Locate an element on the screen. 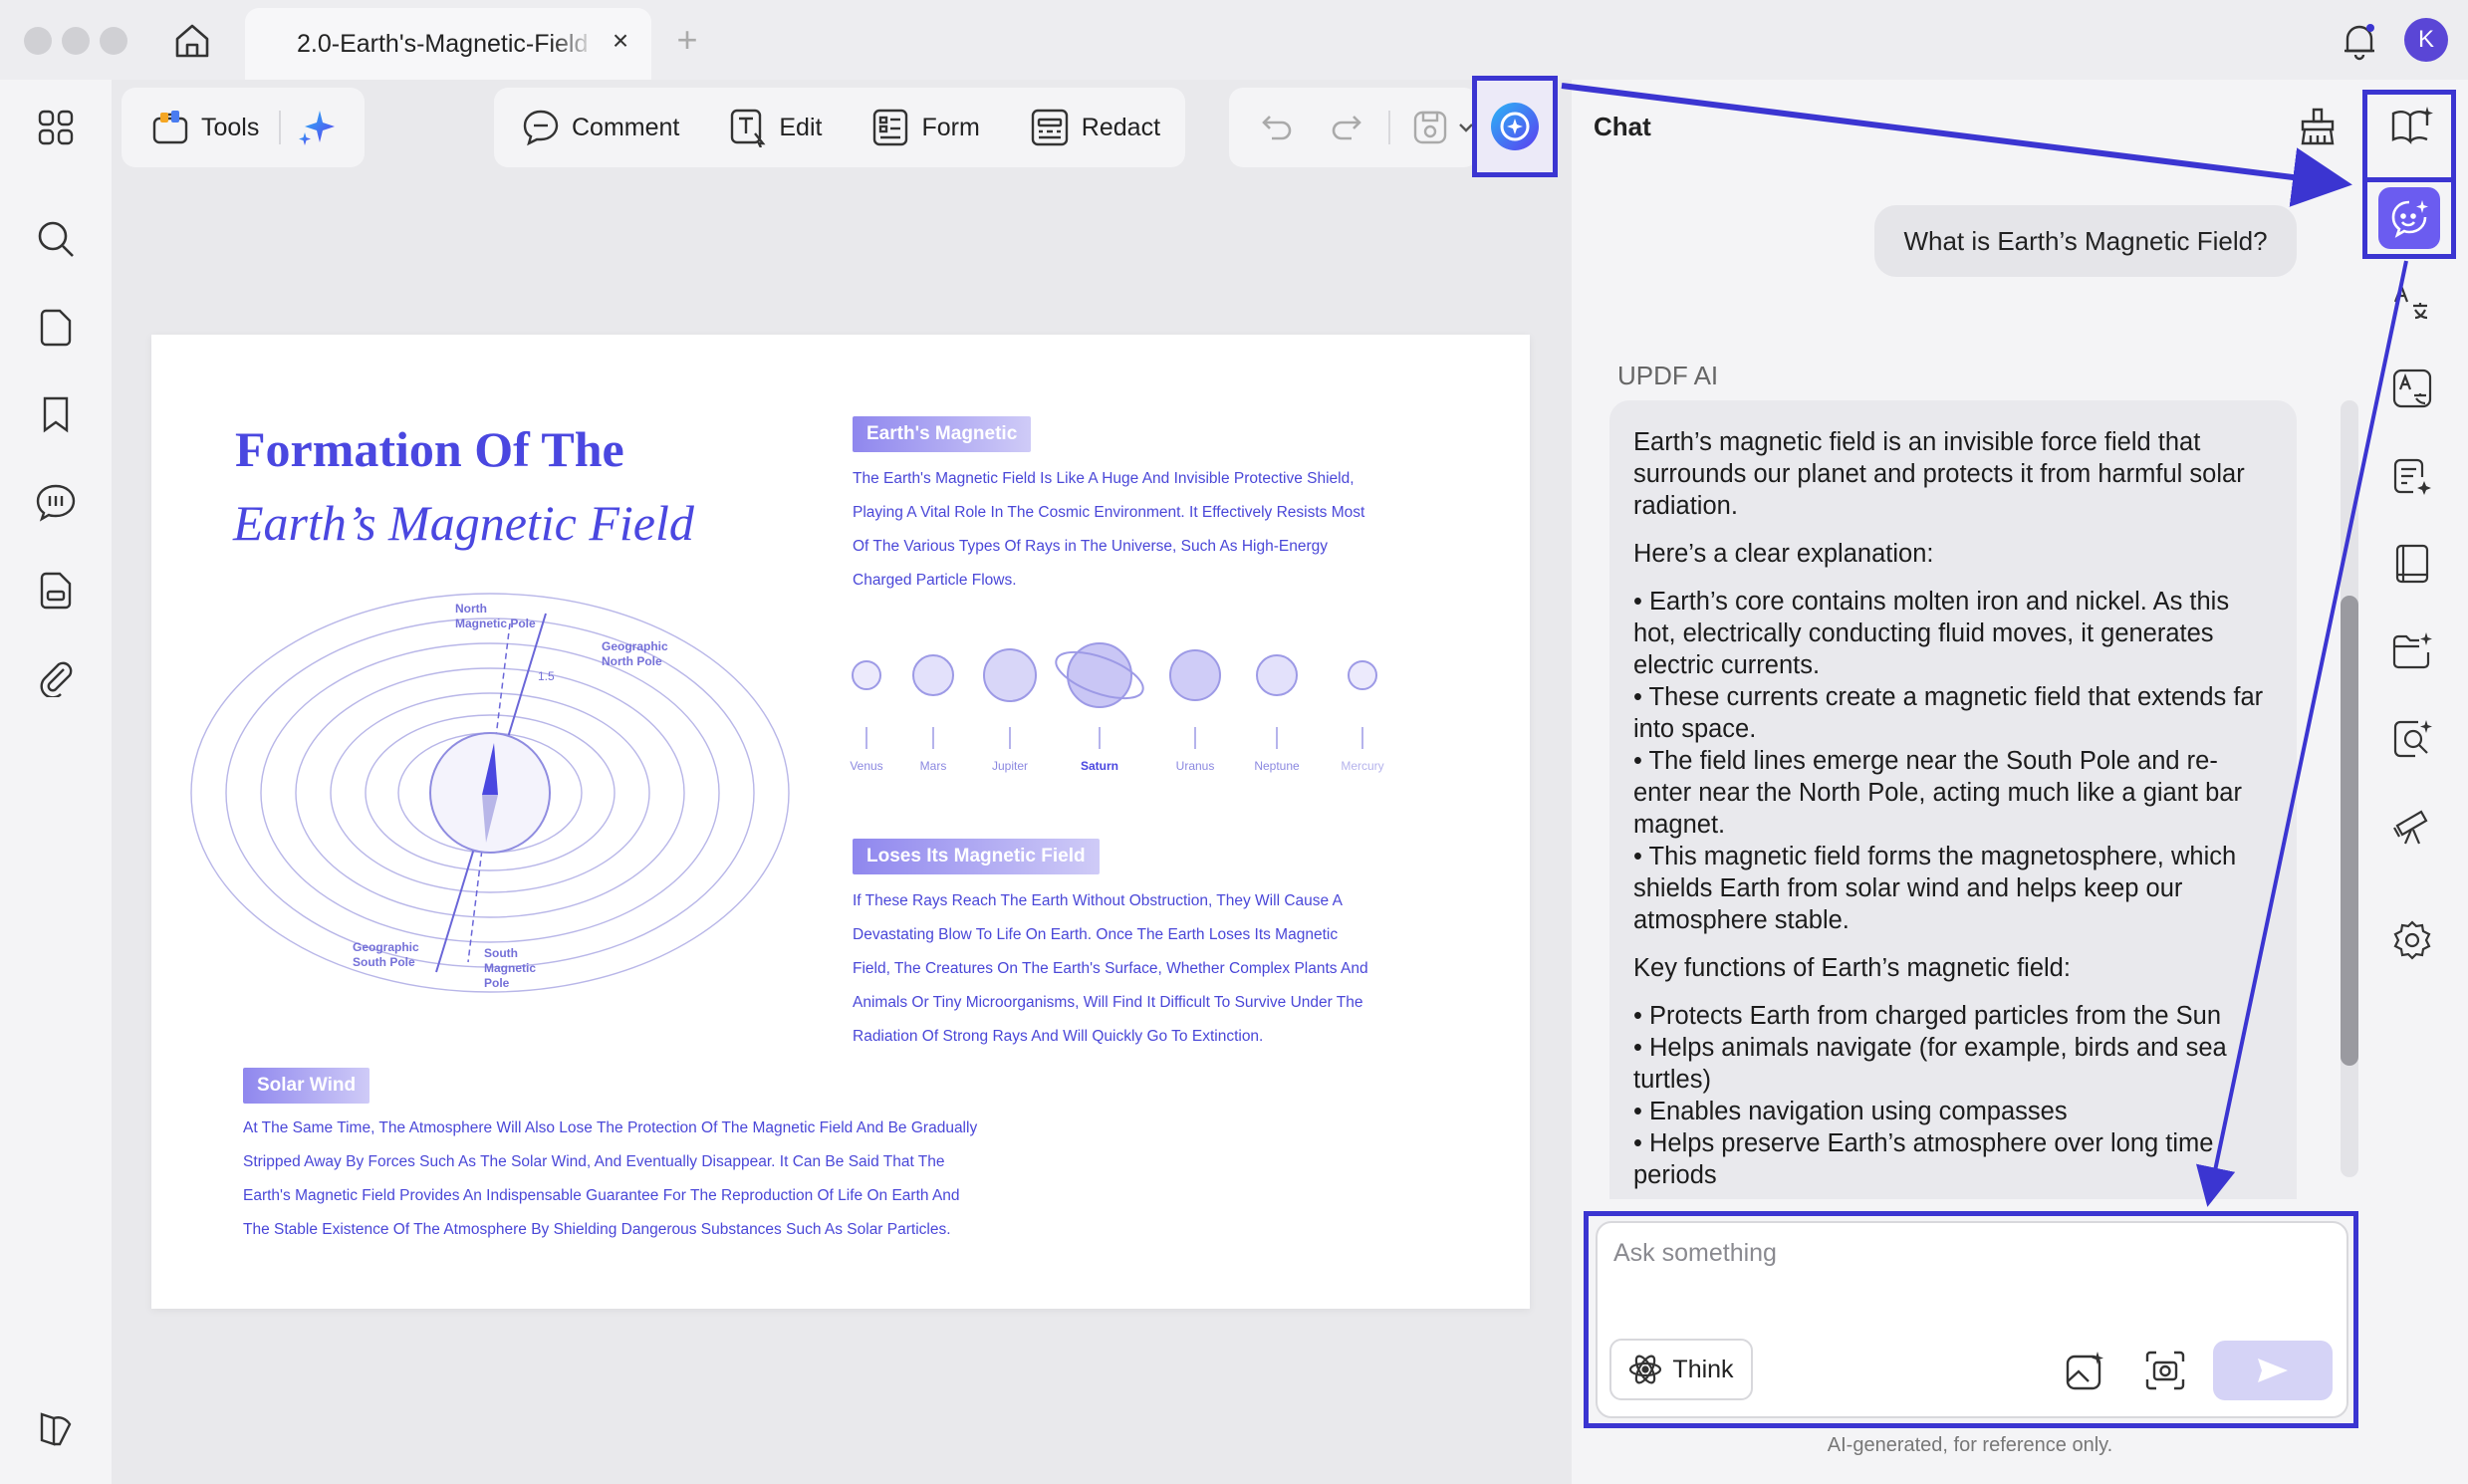 This screenshot has height=1484, width=2468. think-toggle-button: Think is located at coordinates (1681, 1369).